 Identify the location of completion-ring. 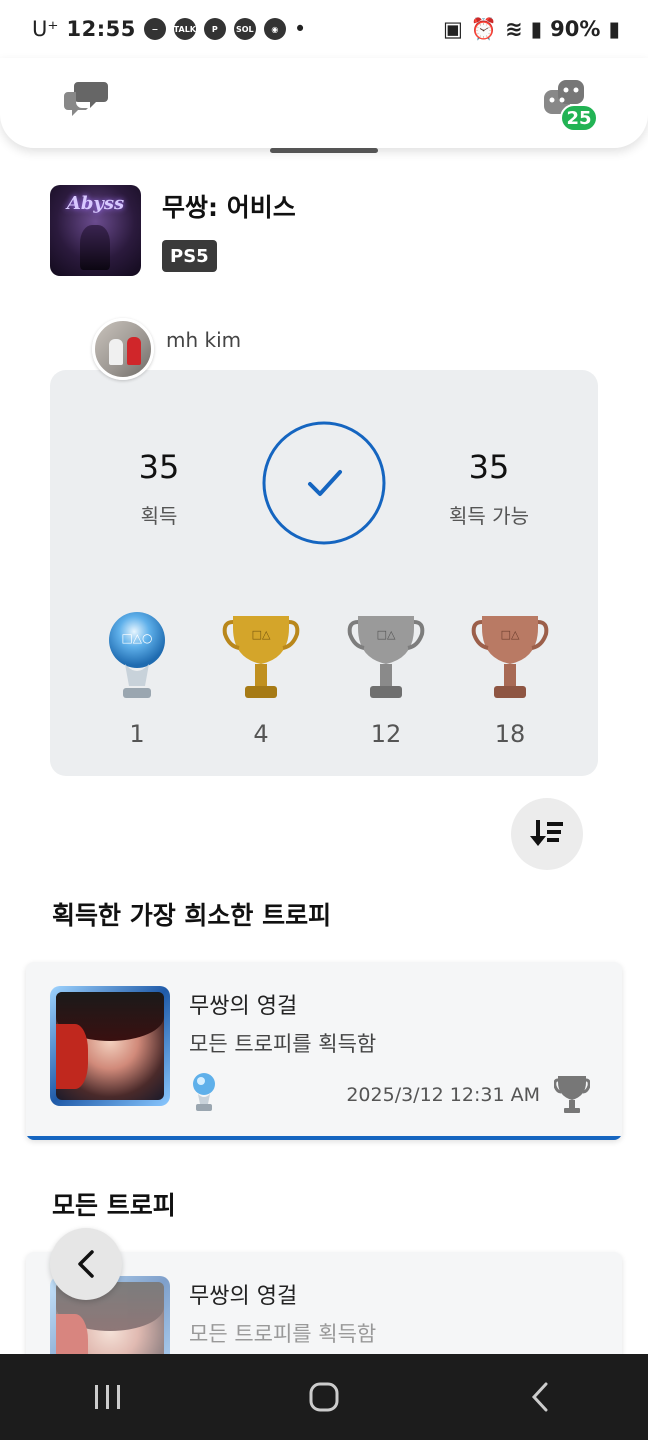
(324, 483).